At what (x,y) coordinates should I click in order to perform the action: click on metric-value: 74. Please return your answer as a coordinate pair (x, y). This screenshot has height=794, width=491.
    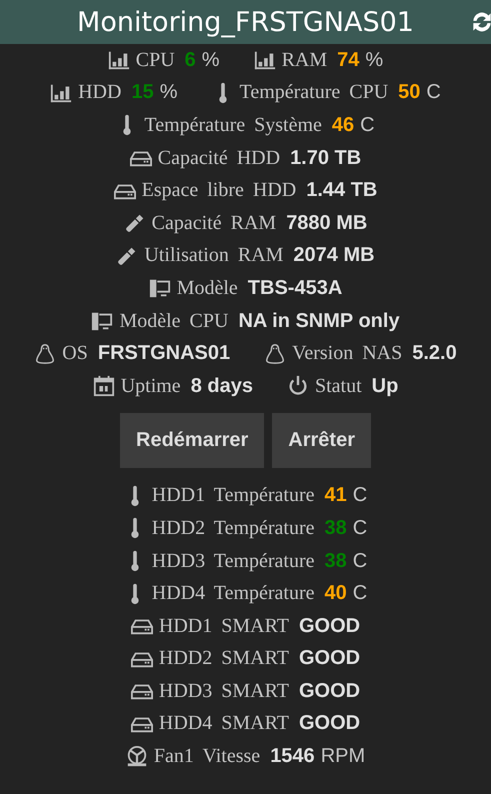
    Looking at the image, I should click on (348, 60).